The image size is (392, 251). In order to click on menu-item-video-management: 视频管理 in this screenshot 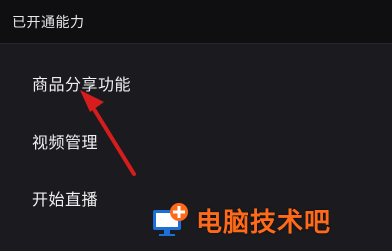, I will do `click(65, 143)`.